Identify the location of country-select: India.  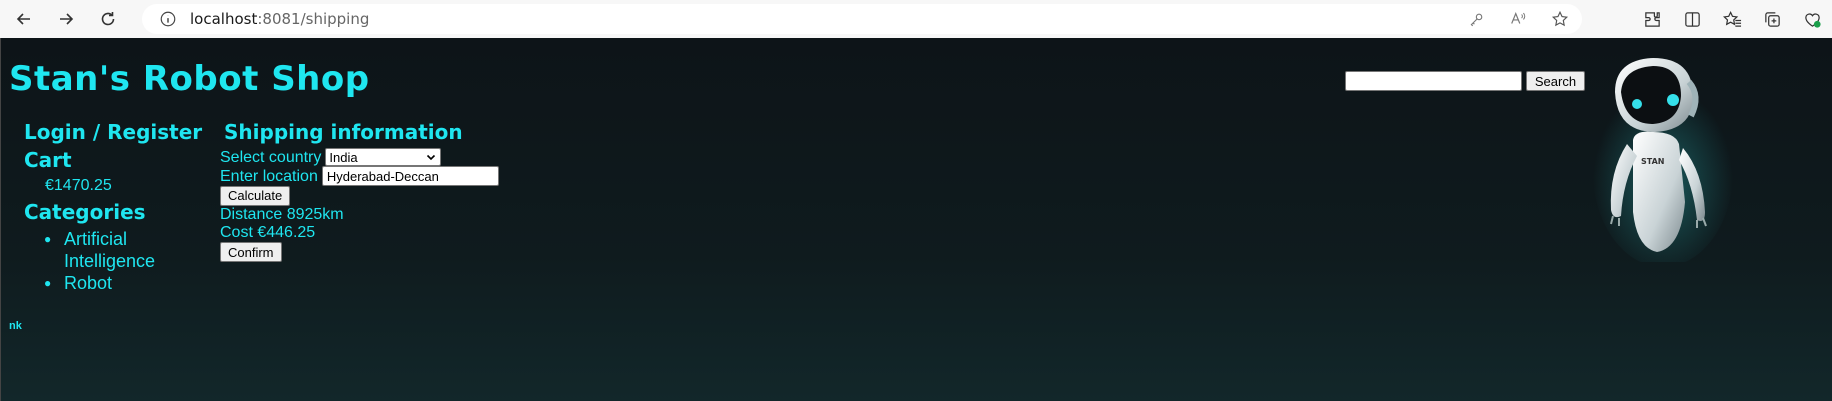
(383, 157).